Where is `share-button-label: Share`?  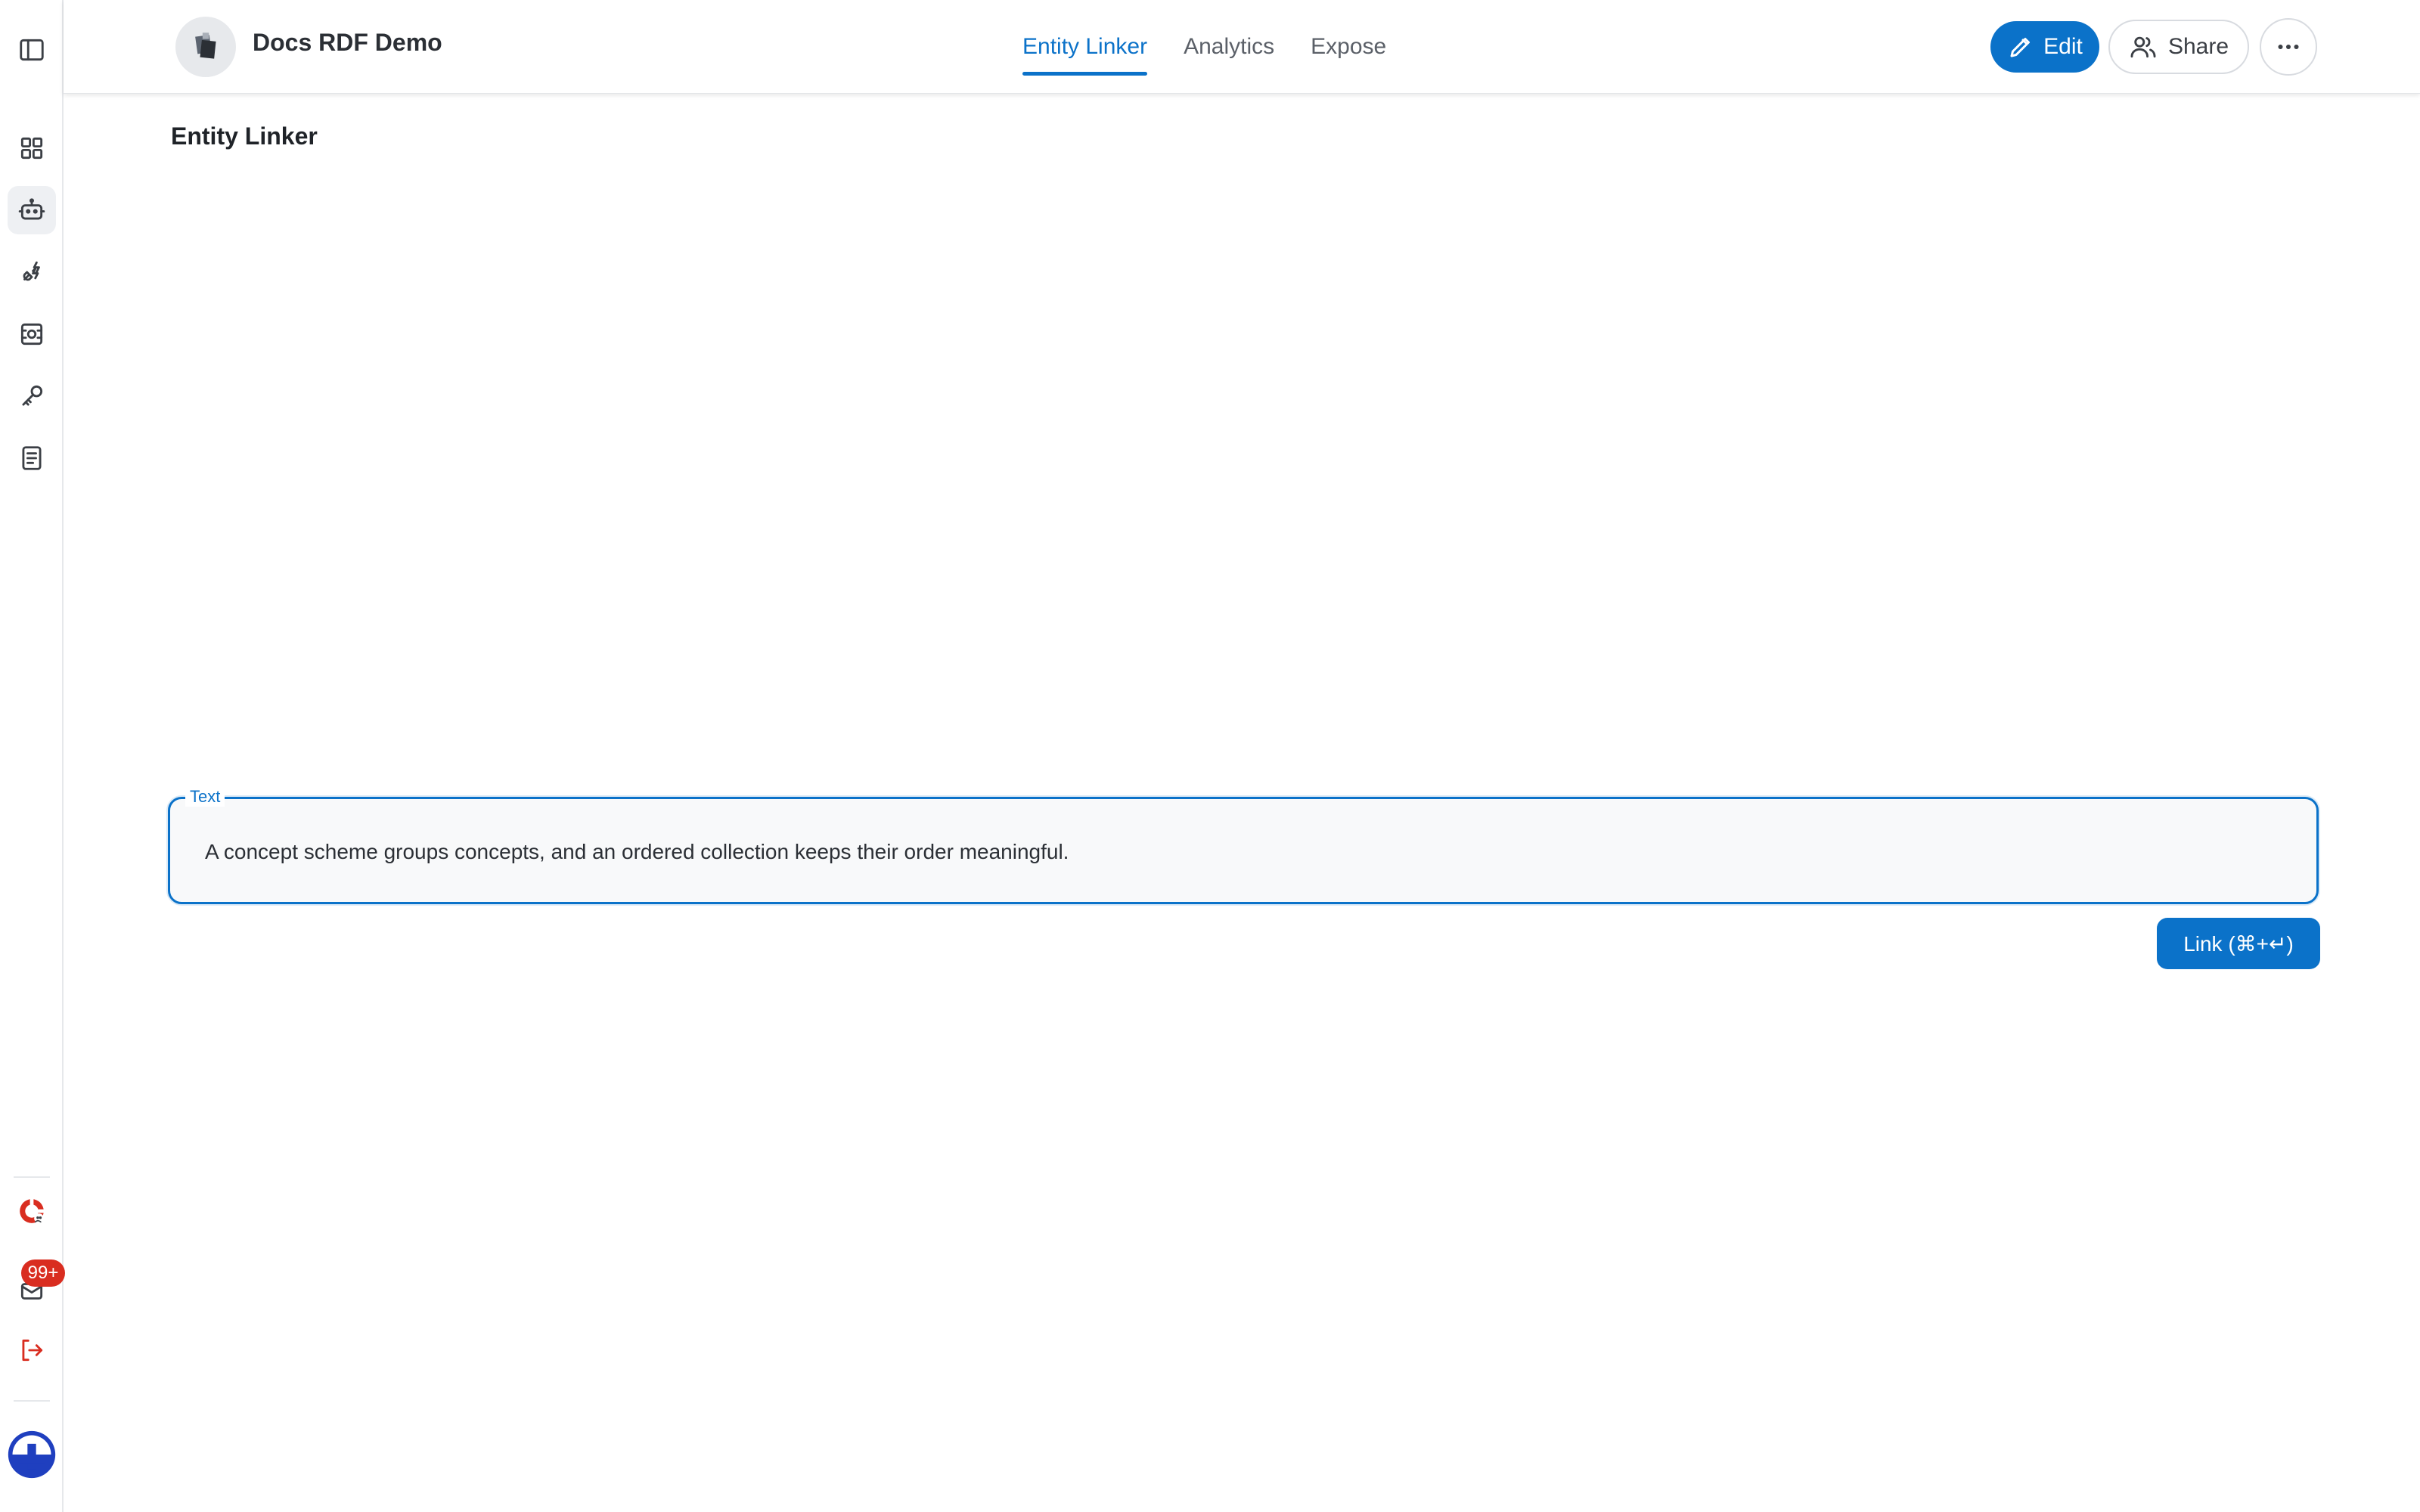 share-button-label: Share is located at coordinates (2198, 46).